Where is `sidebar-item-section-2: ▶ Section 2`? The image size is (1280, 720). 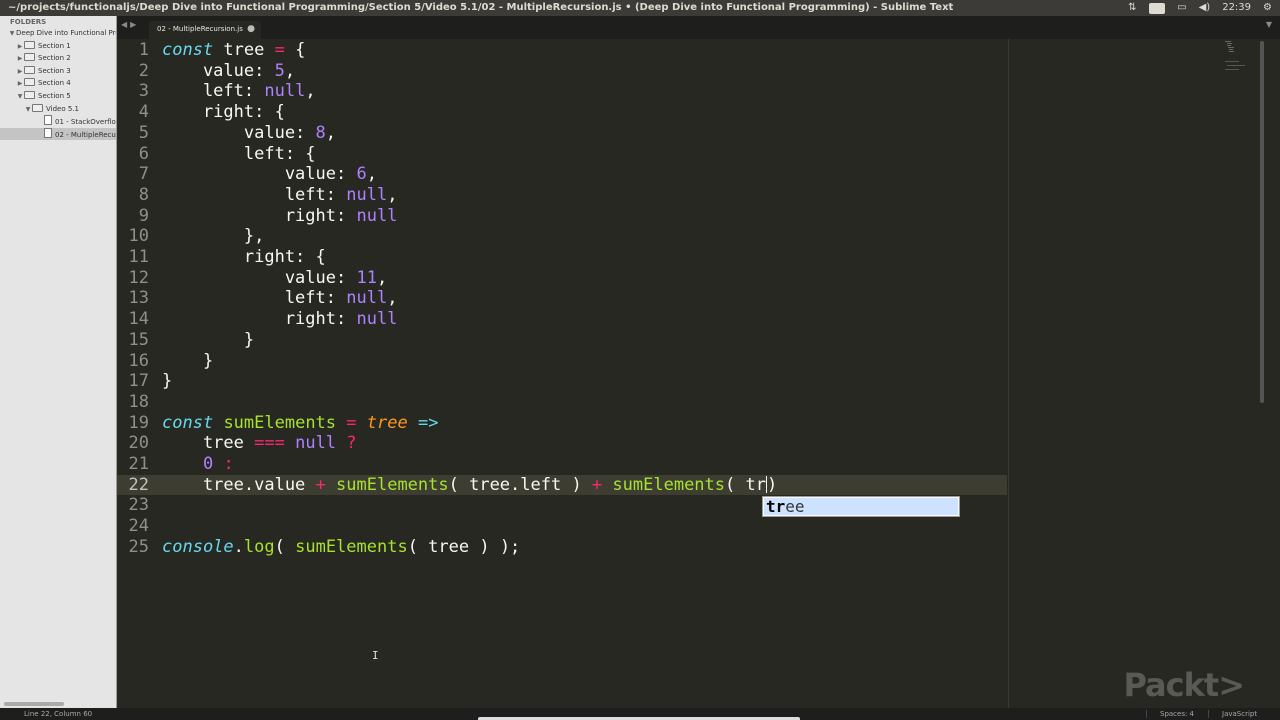
sidebar-item-section-2: ▶ Section 2 is located at coordinates (58, 58).